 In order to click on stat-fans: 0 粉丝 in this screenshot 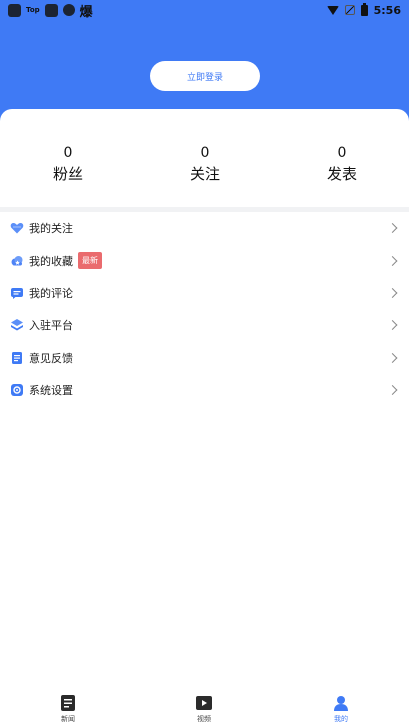, I will do `click(68, 164)`.